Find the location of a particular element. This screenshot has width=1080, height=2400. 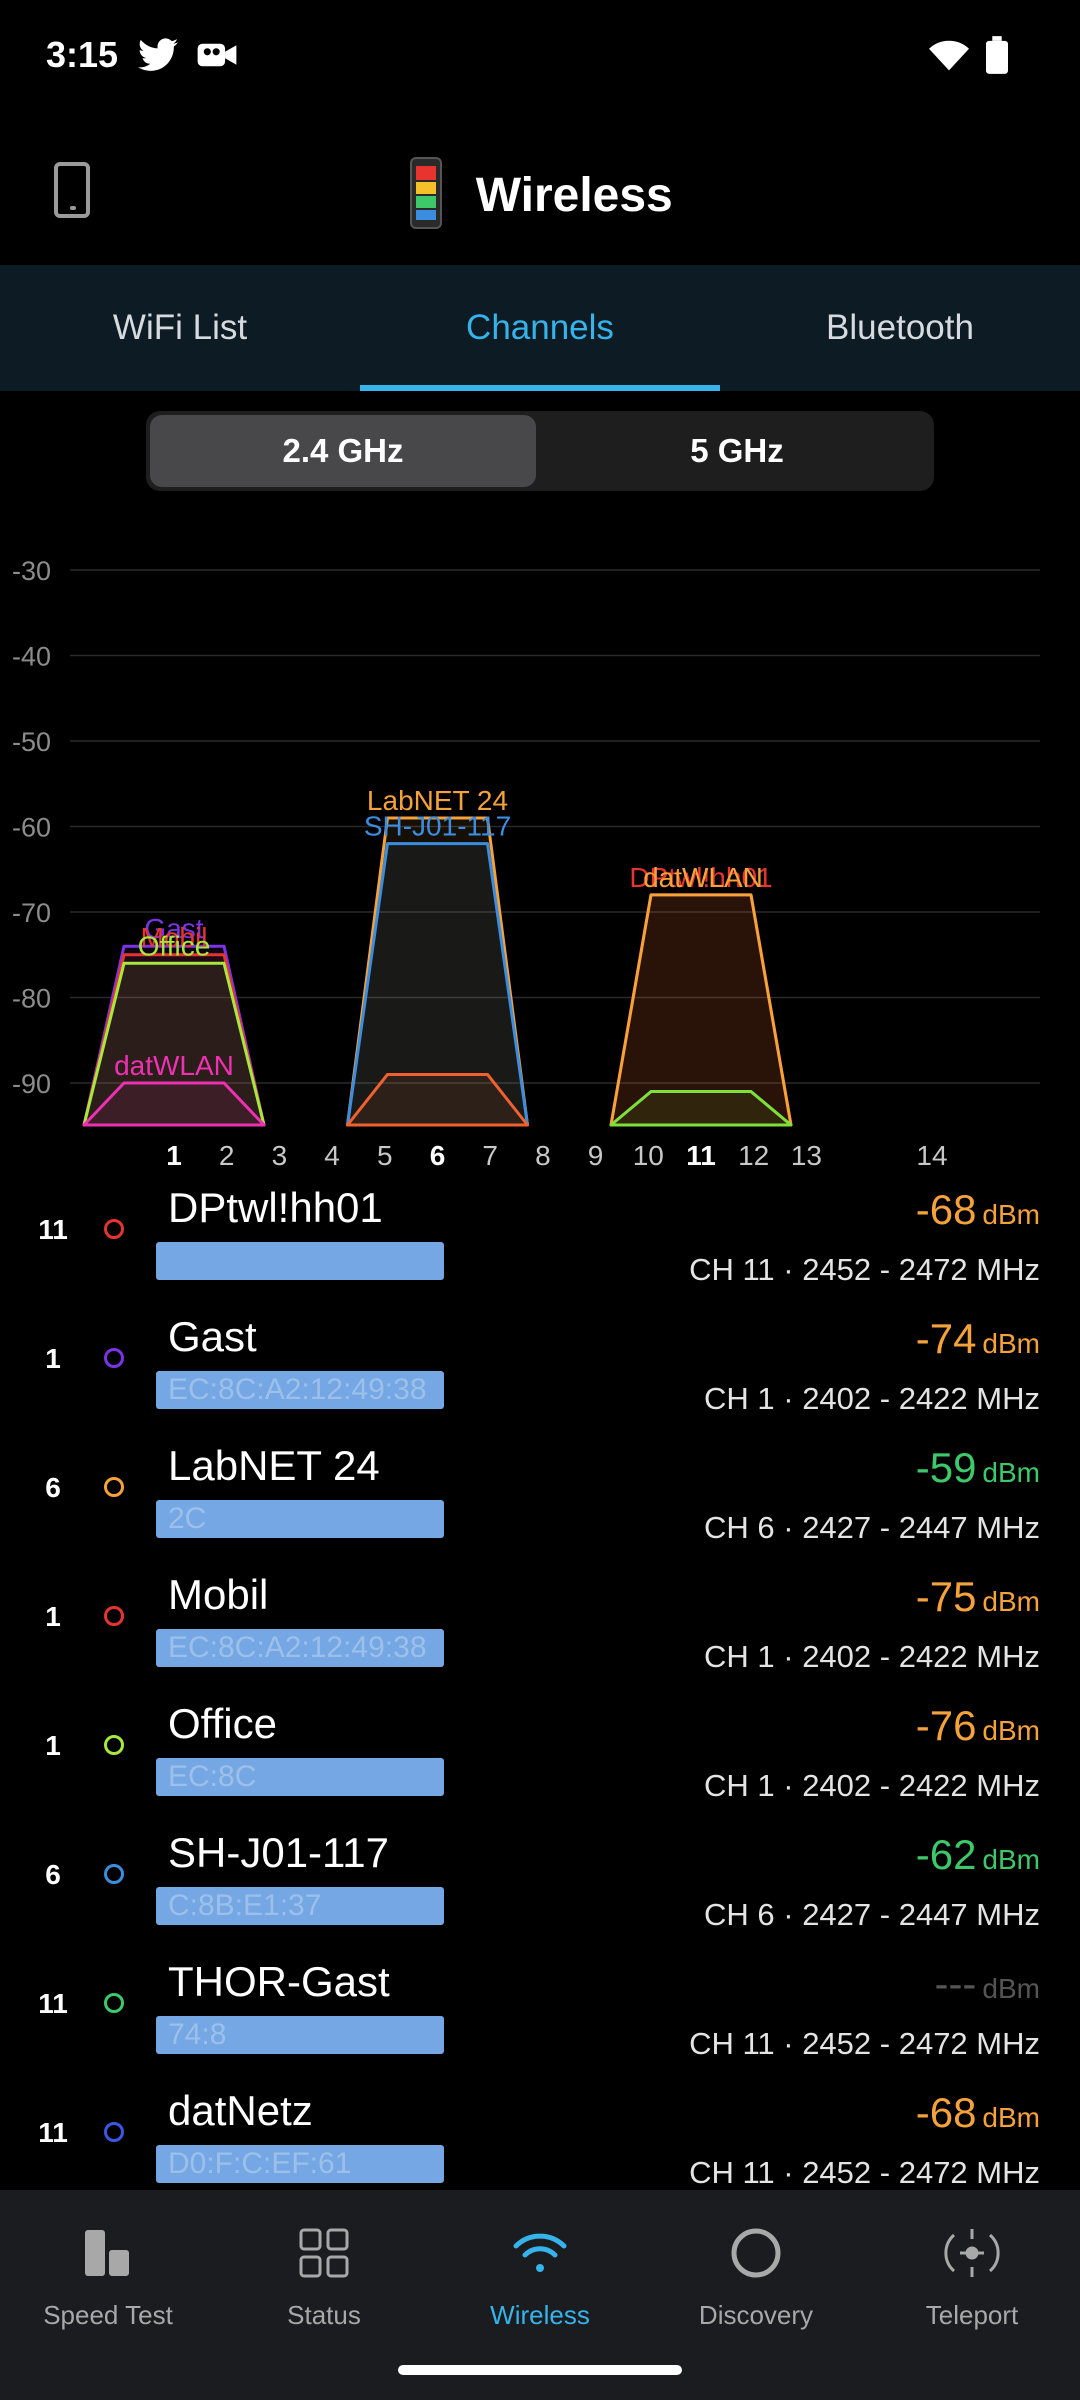

network-signal: --- dBm is located at coordinates (987, 1984).